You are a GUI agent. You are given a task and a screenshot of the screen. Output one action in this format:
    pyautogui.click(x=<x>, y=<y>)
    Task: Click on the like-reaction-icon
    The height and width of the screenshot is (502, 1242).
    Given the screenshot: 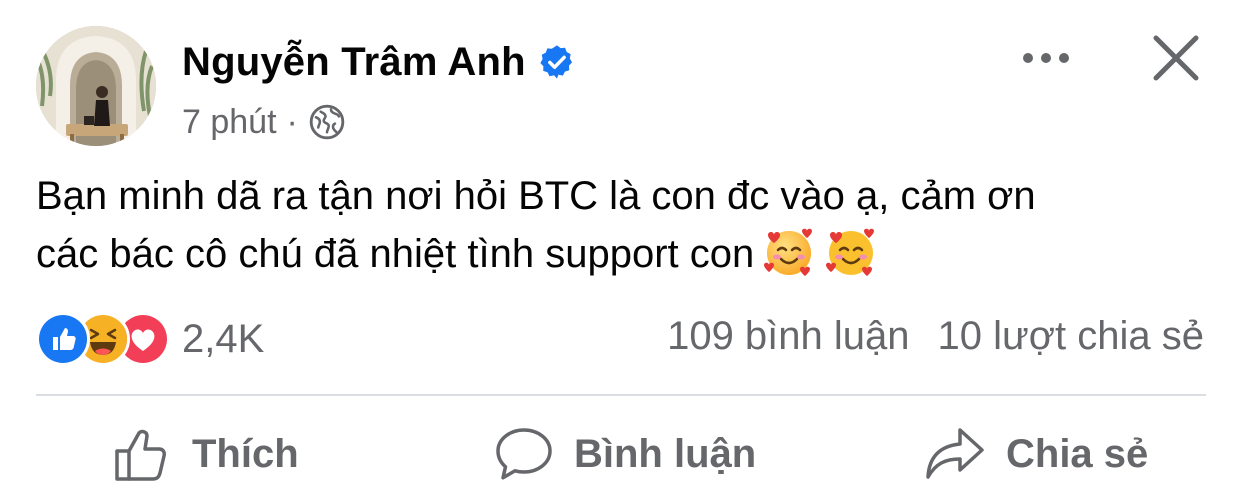 What is the action you would take?
    pyautogui.click(x=63, y=339)
    